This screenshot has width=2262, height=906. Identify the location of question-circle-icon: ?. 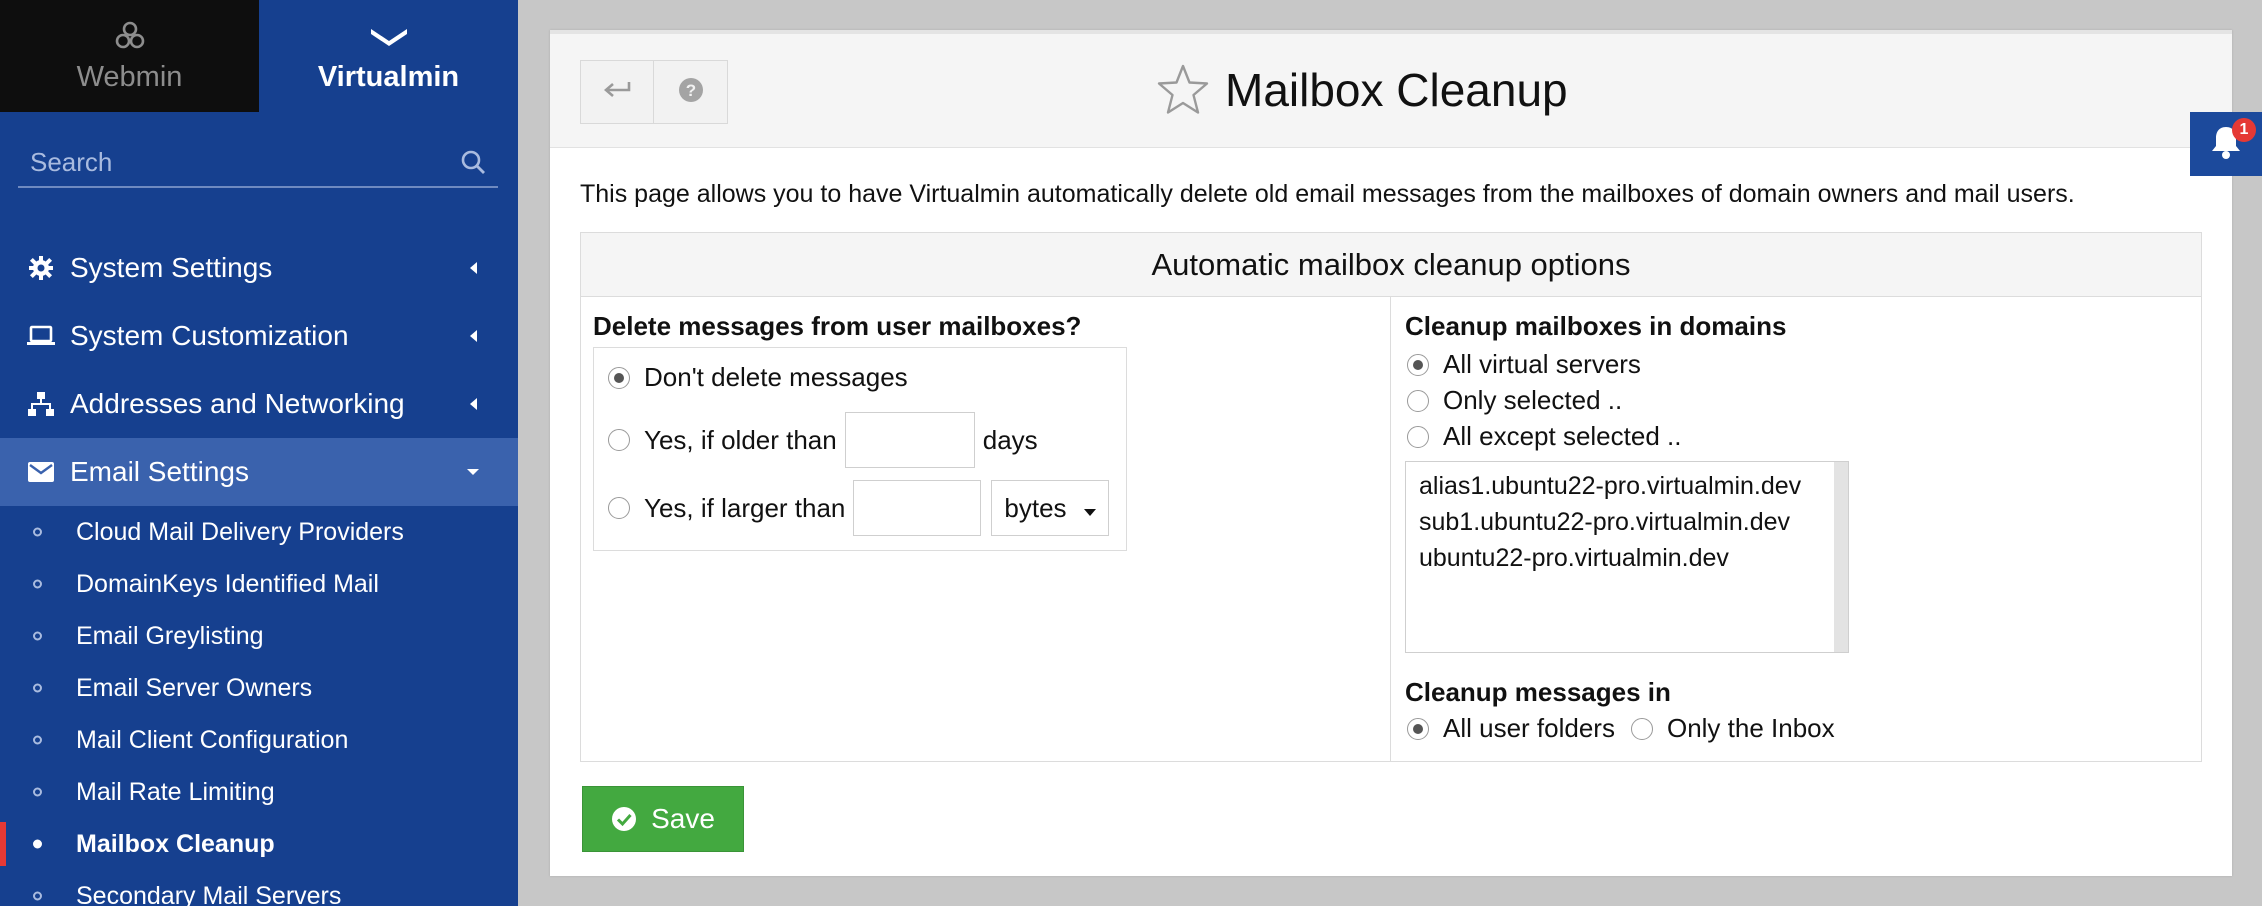
(691, 92).